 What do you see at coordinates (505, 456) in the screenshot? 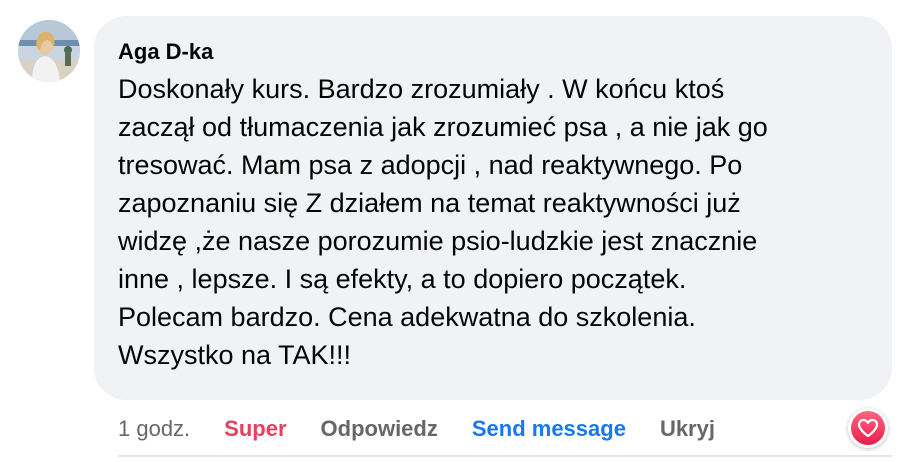
I see `divider` at bounding box center [505, 456].